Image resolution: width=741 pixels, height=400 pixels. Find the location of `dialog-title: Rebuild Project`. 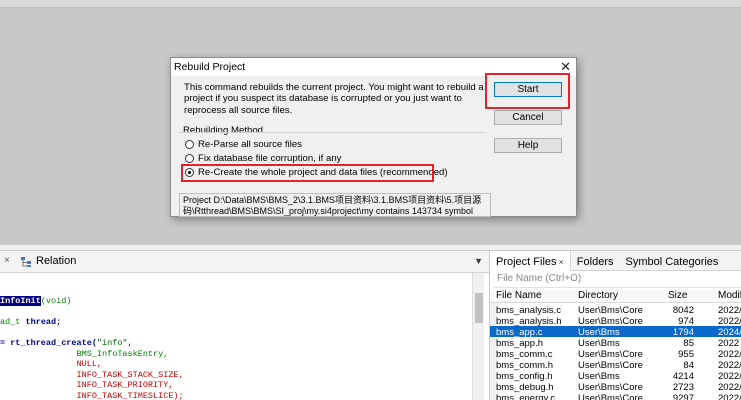

dialog-title: Rebuild Project is located at coordinates (210, 67).